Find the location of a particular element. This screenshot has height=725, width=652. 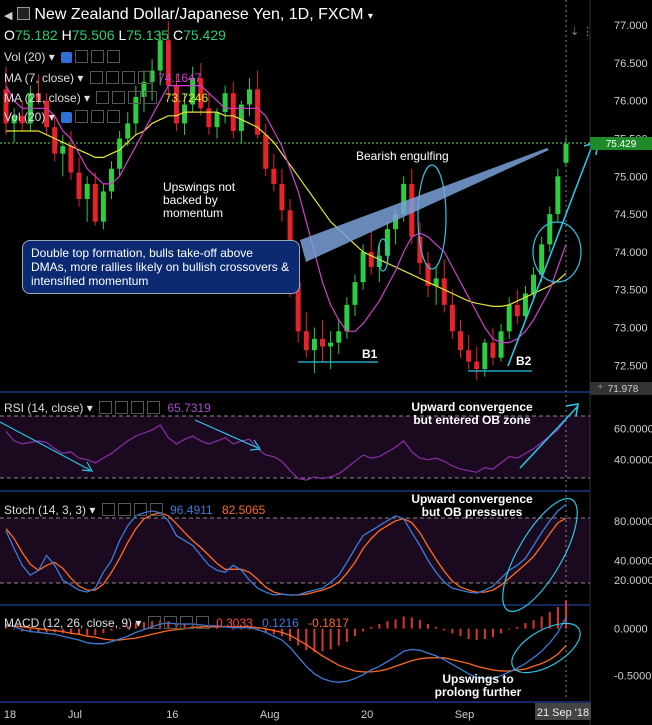

time-tick-label: Jul is located at coordinates (75, 715).